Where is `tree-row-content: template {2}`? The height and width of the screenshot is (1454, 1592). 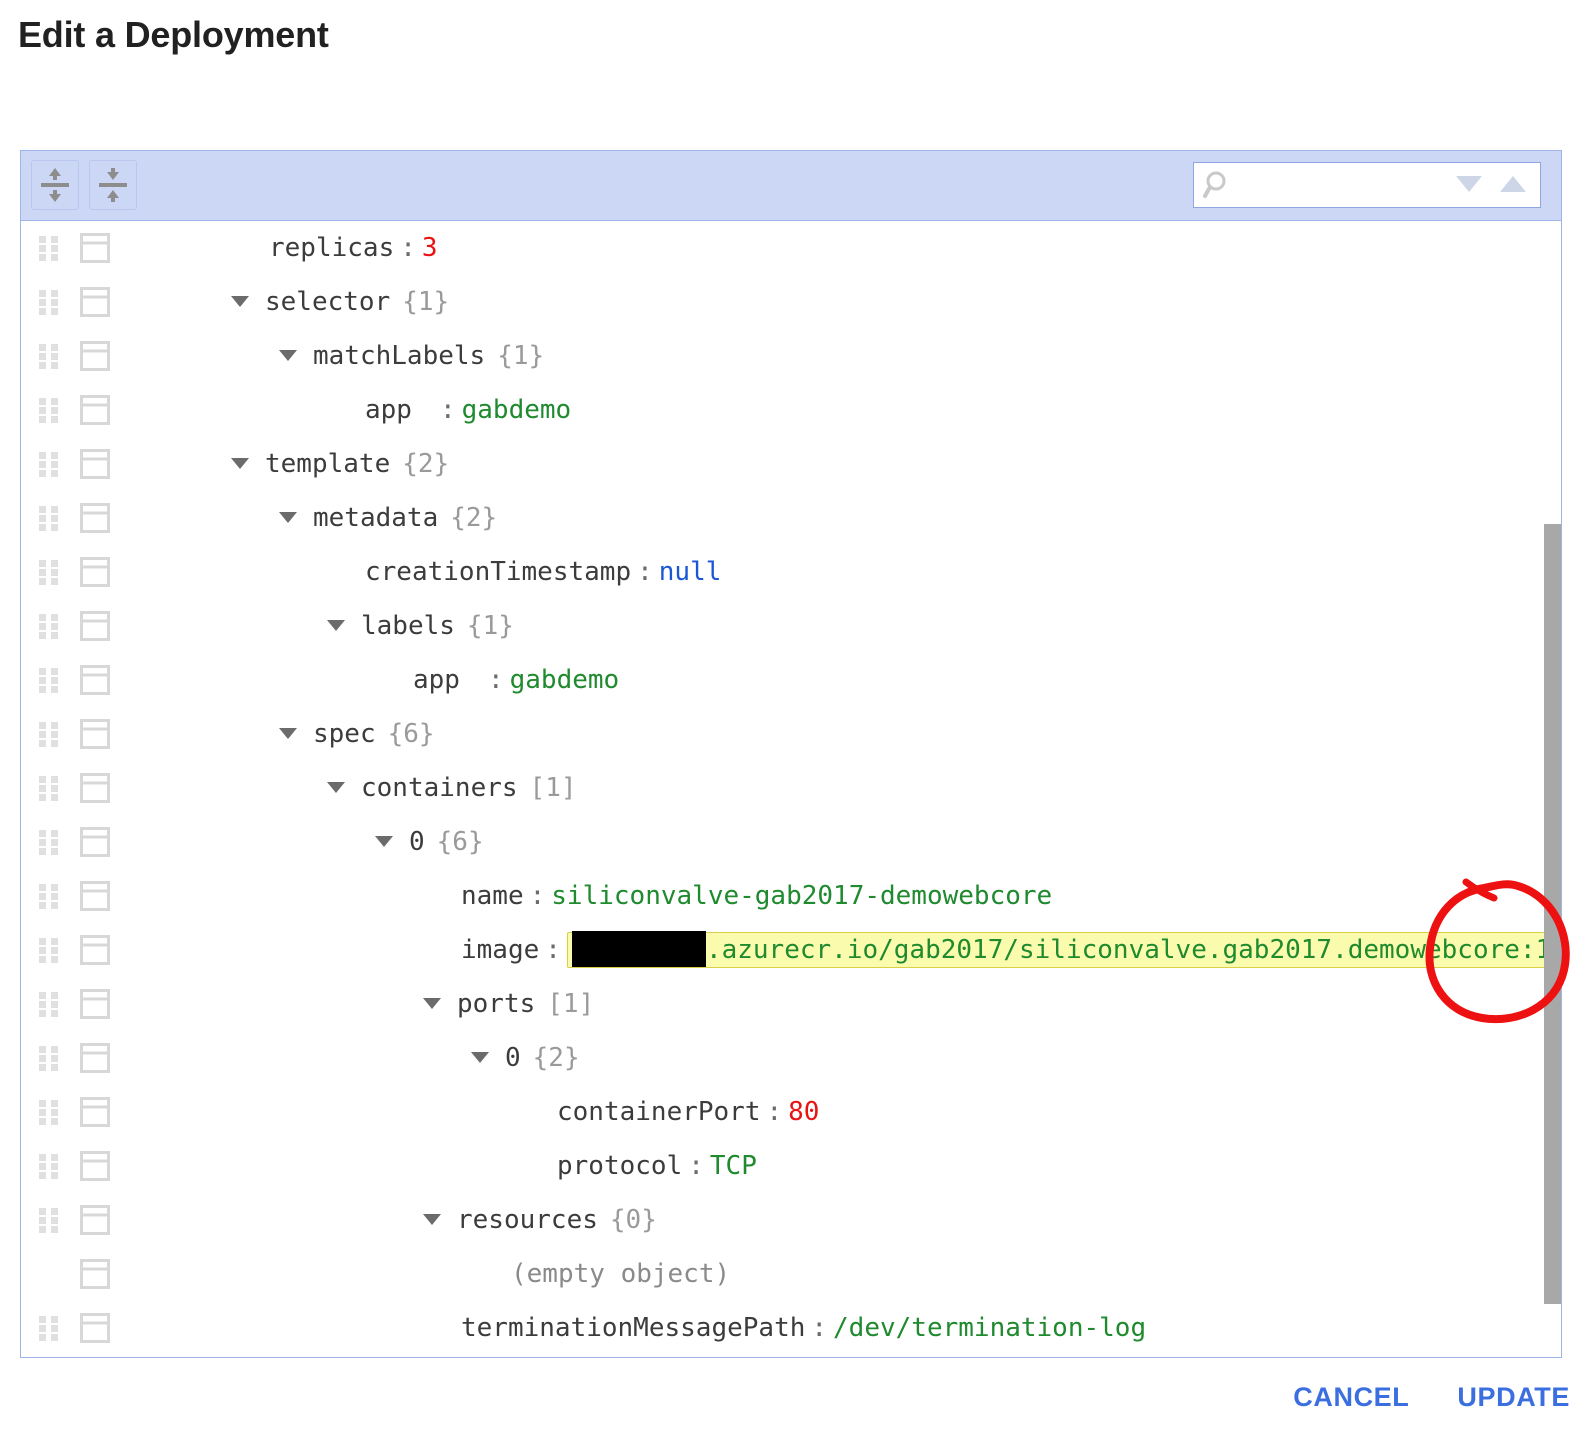
tree-row-content: template {2} is located at coordinates (340, 464).